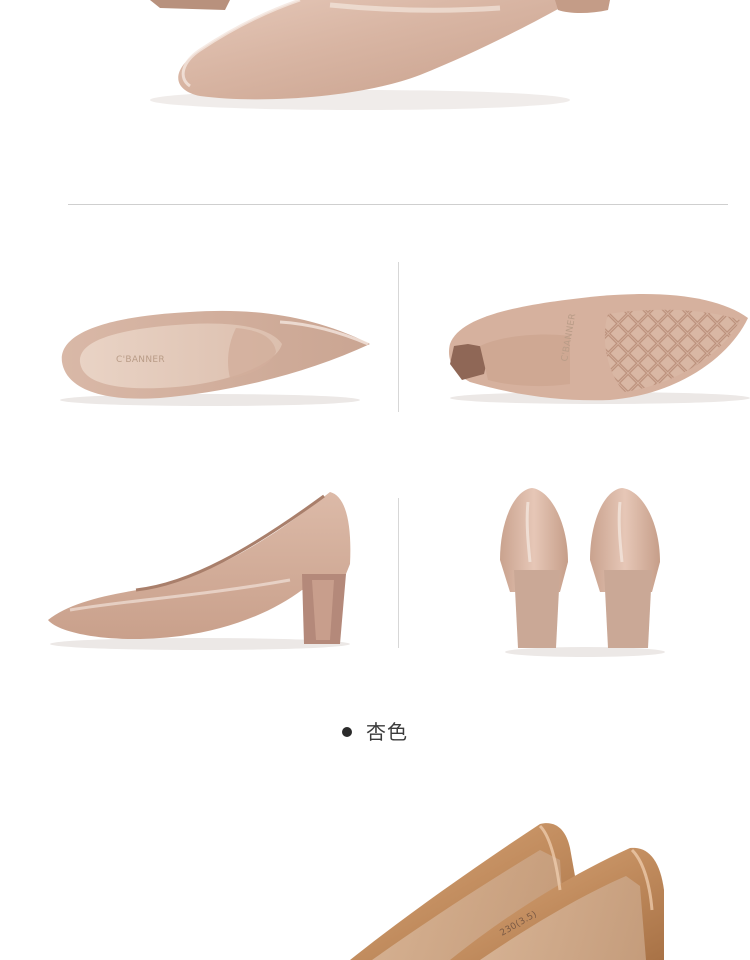 This screenshot has width=750, height=960. I want to click on top-shoe-image, so click(380, 55).